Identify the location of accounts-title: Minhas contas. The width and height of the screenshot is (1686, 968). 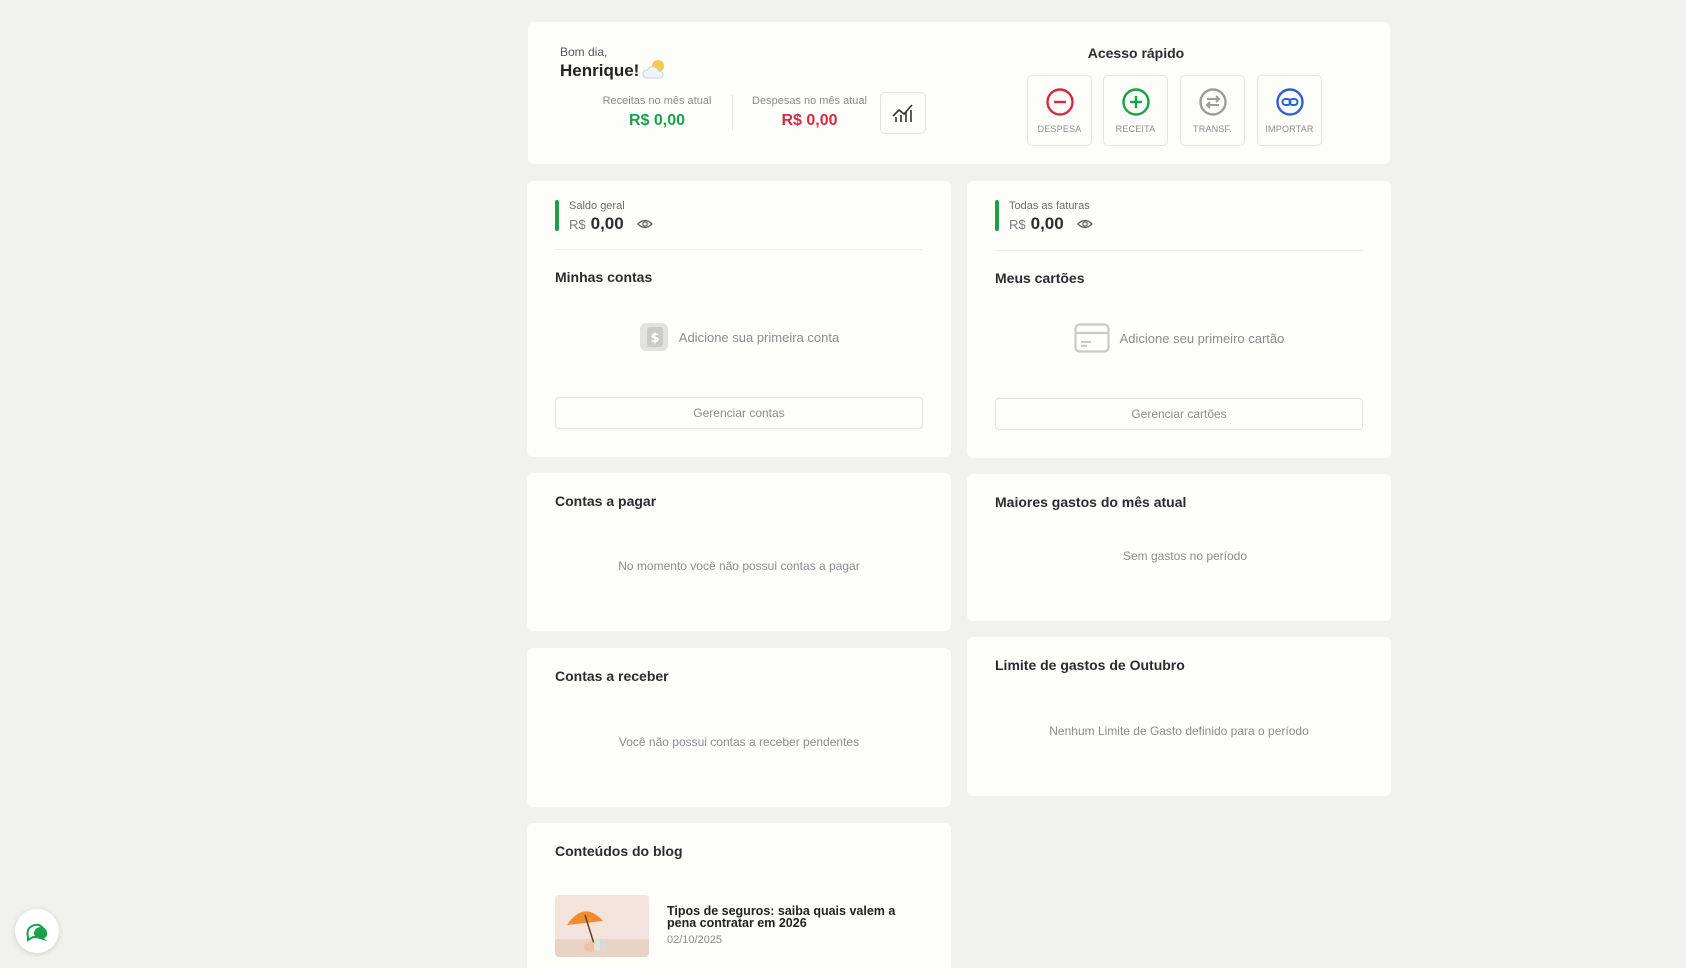
(604, 277).